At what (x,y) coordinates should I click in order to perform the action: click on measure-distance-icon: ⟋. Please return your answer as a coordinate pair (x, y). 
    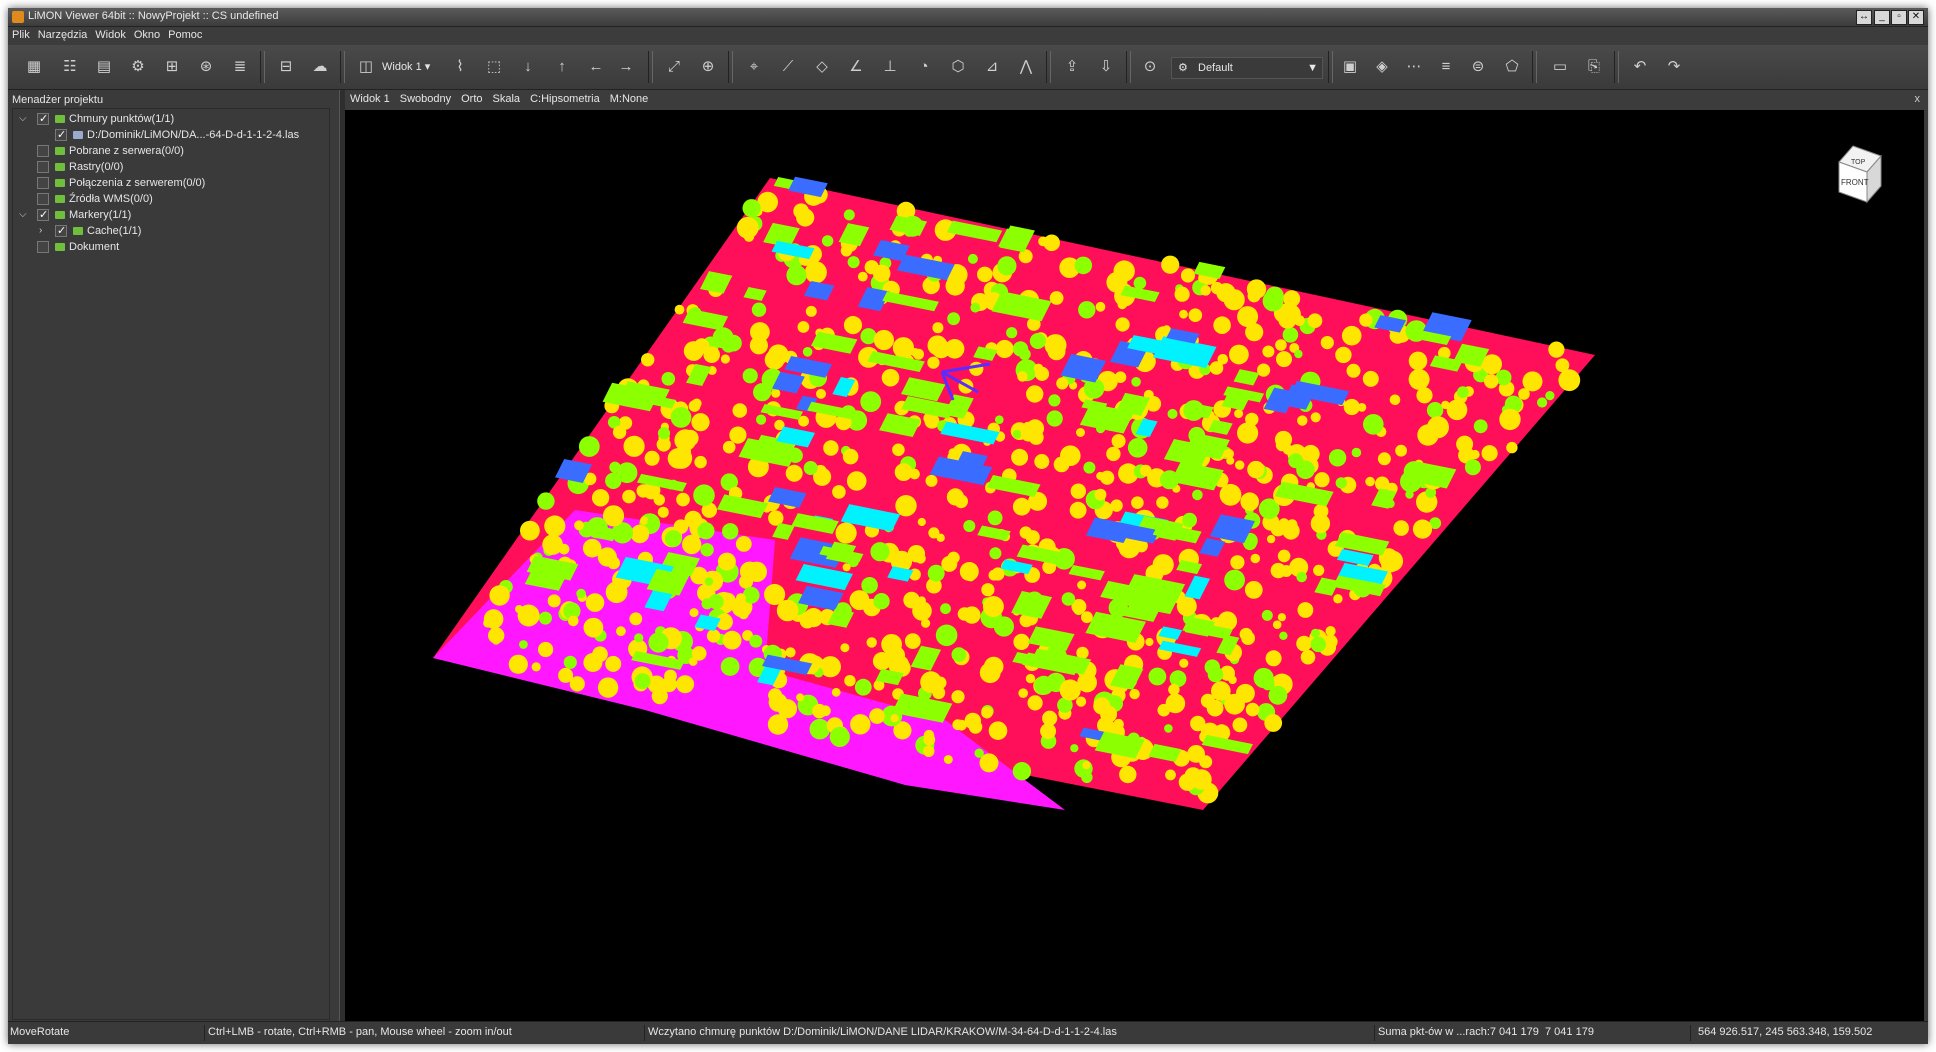
    Looking at the image, I should click on (788, 67).